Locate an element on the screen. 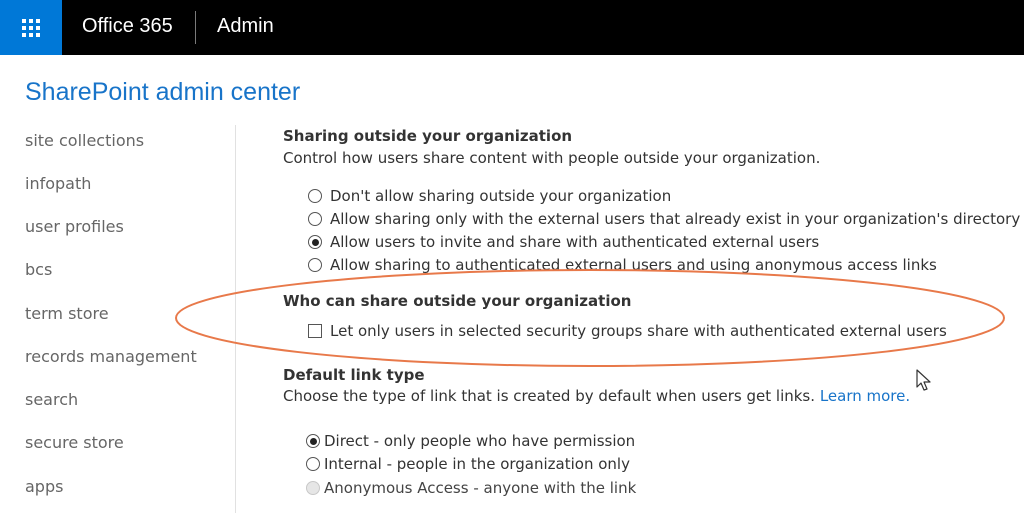 This screenshot has width=1024, height=513. link-option-direct: Direct - only people who have permission is located at coordinates (470, 441).